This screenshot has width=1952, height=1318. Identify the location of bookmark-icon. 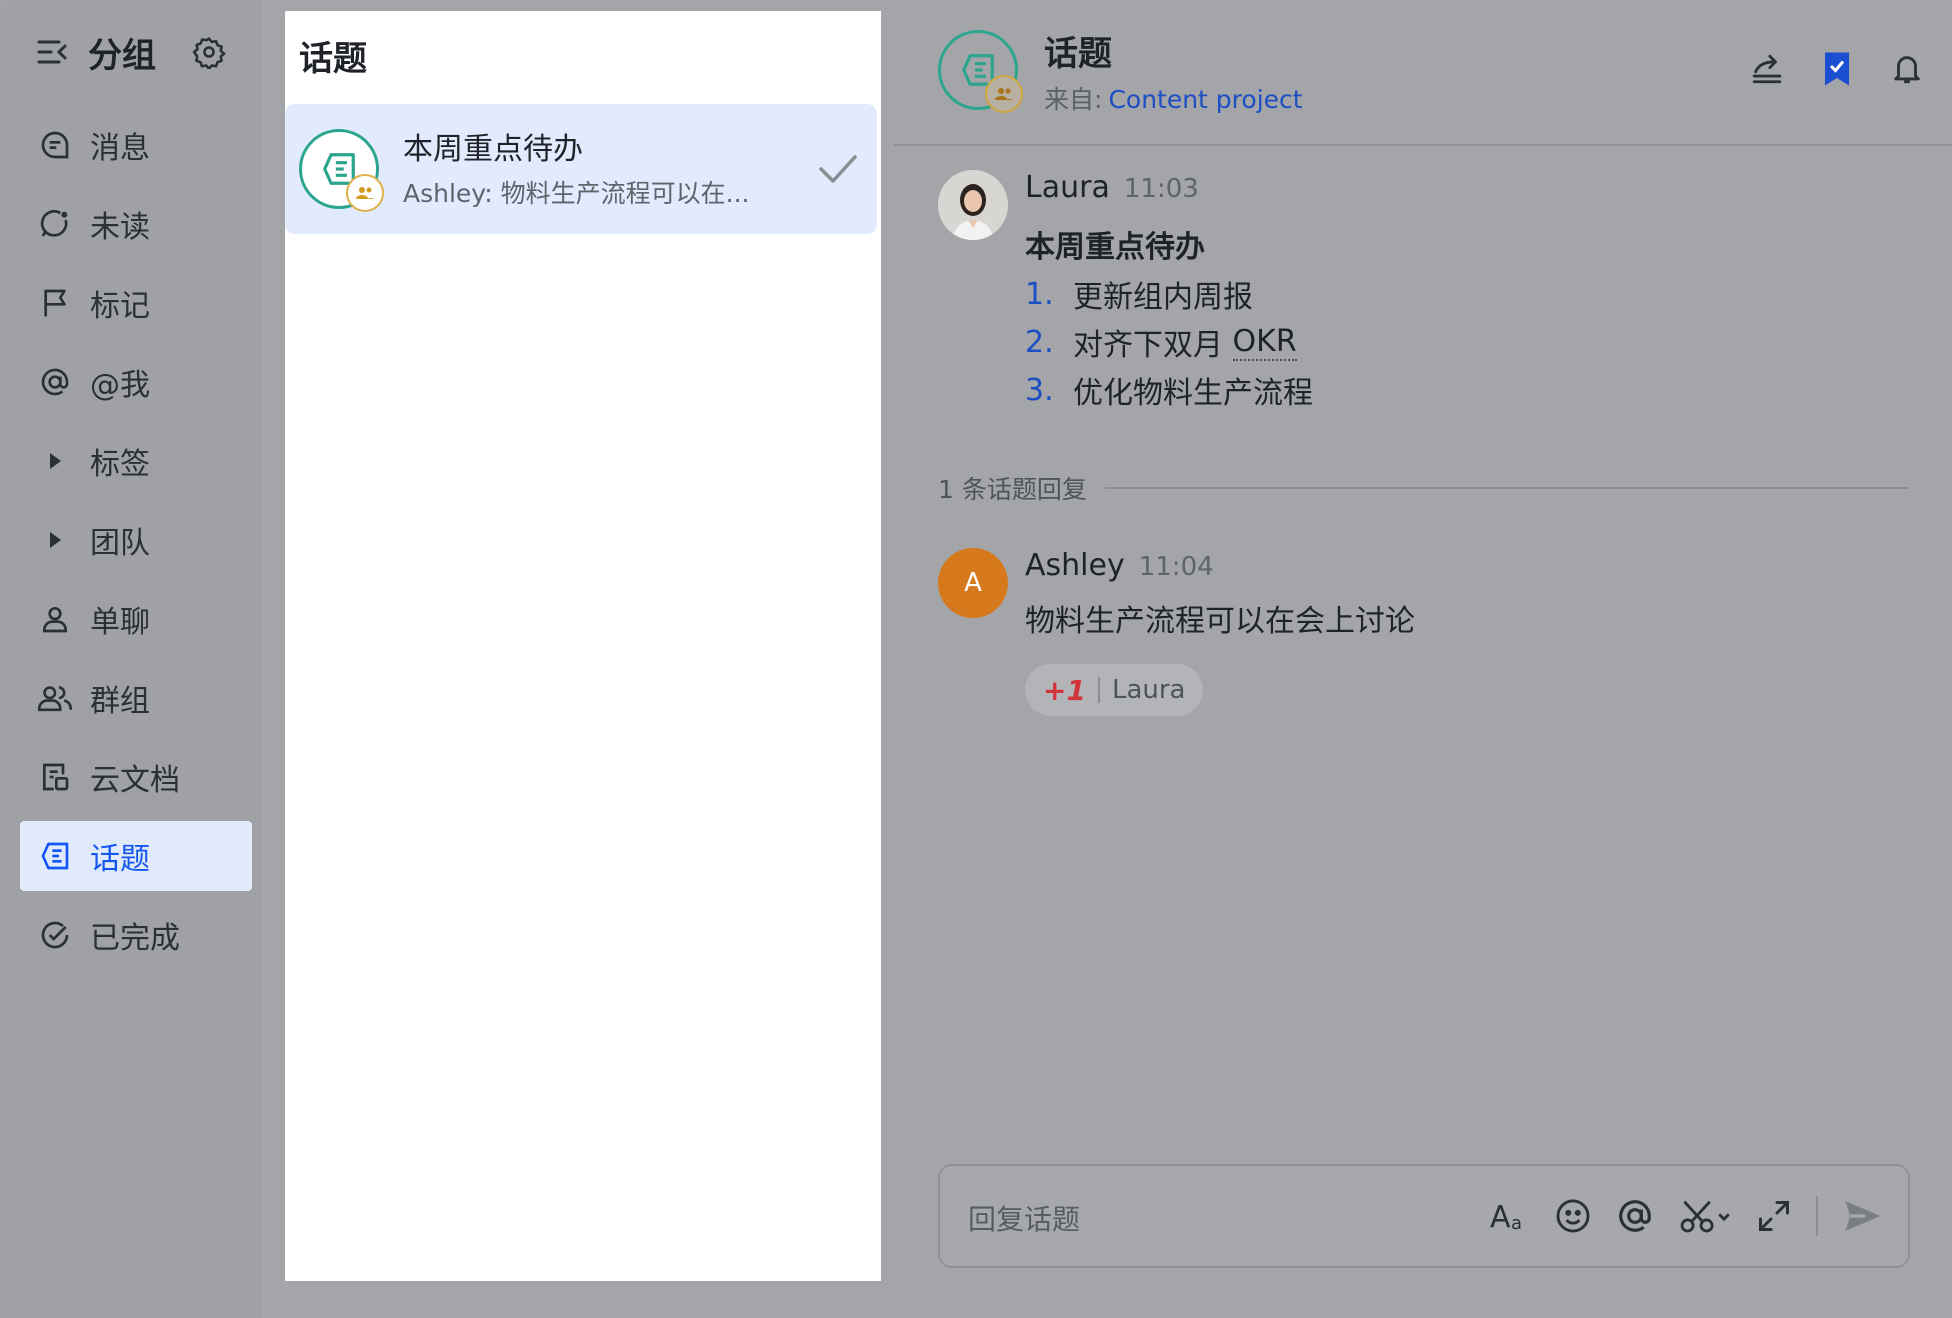
(1837, 69).